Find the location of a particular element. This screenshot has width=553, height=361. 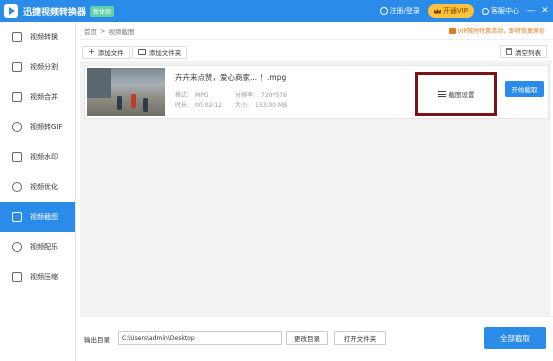

sidebar-item-label: 视频优化 is located at coordinates (44, 187).